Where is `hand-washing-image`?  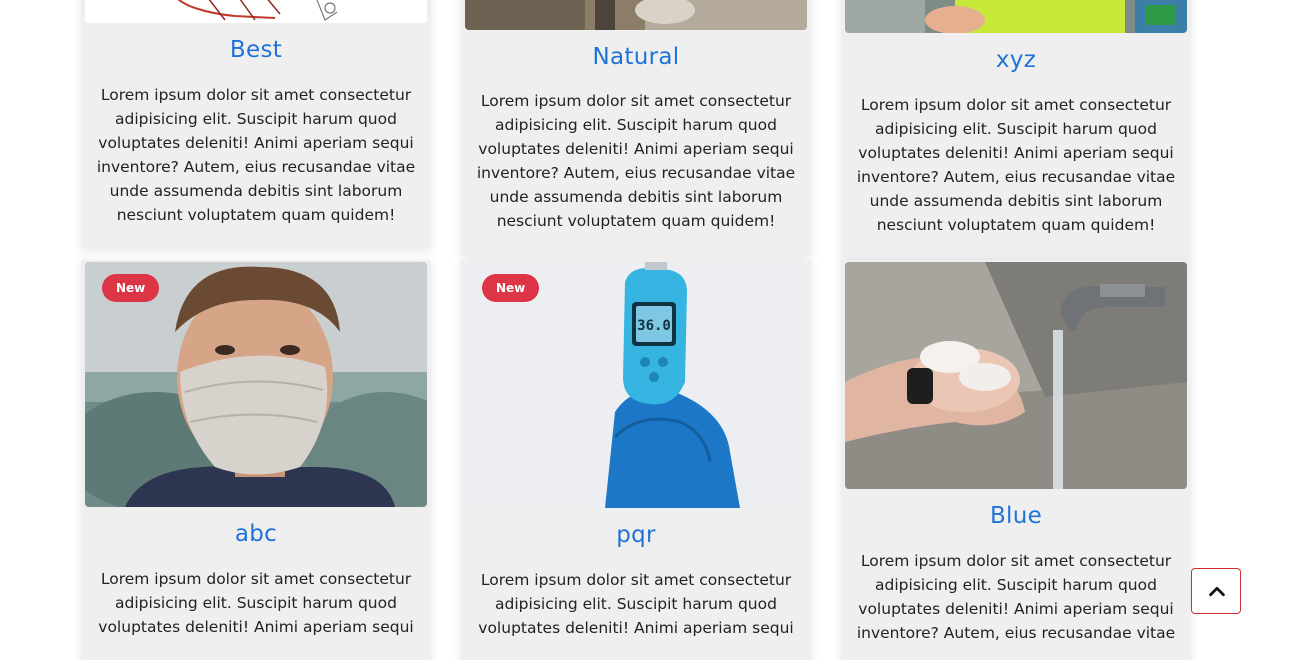
hand-washing-image is located at coordinates (1016, 375).